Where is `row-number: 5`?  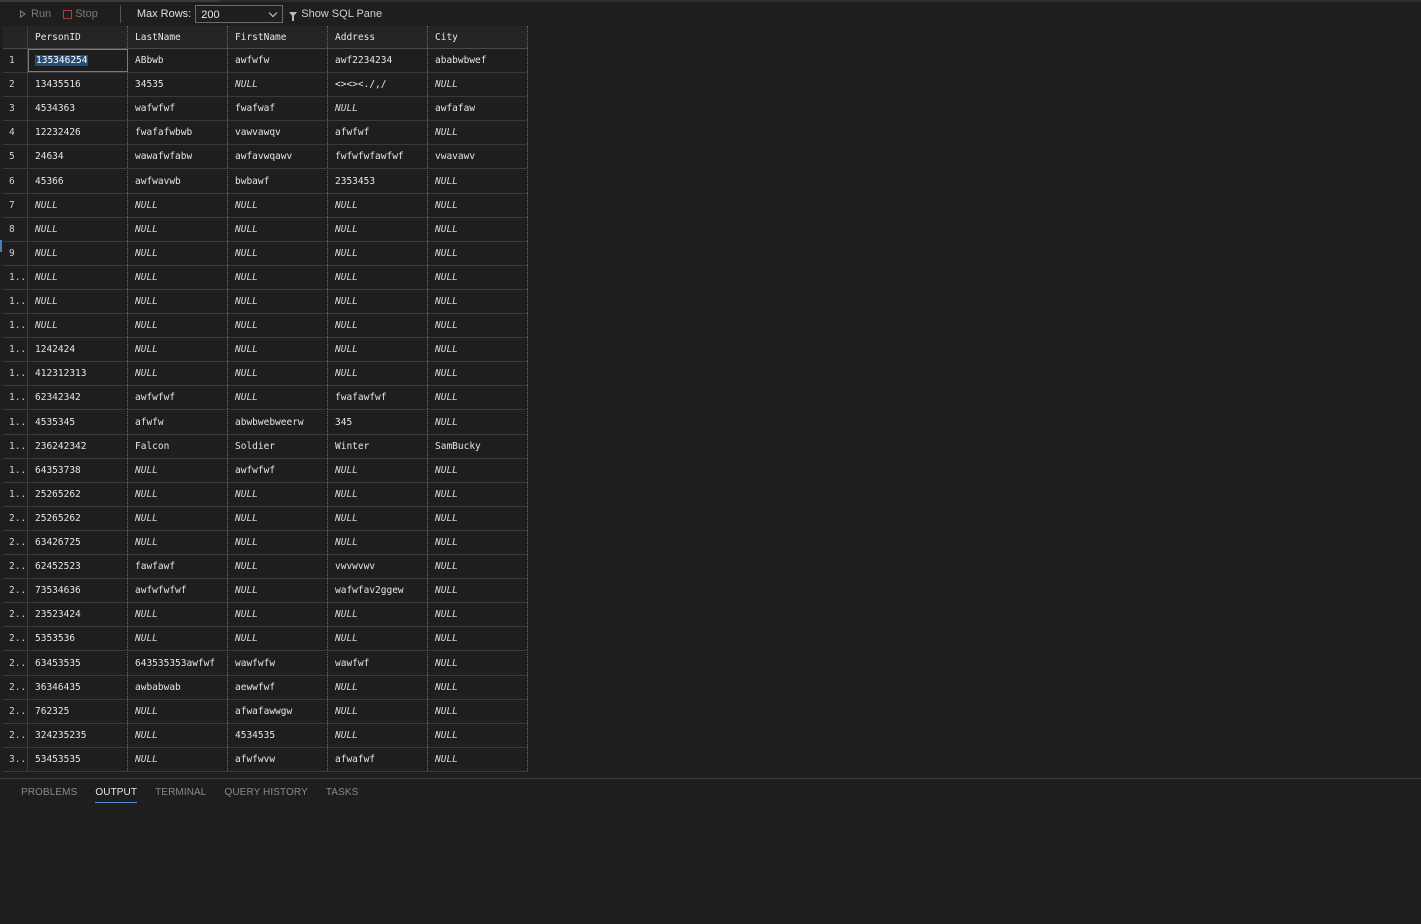 row-number: 5 is located at coordinates (15, 157).